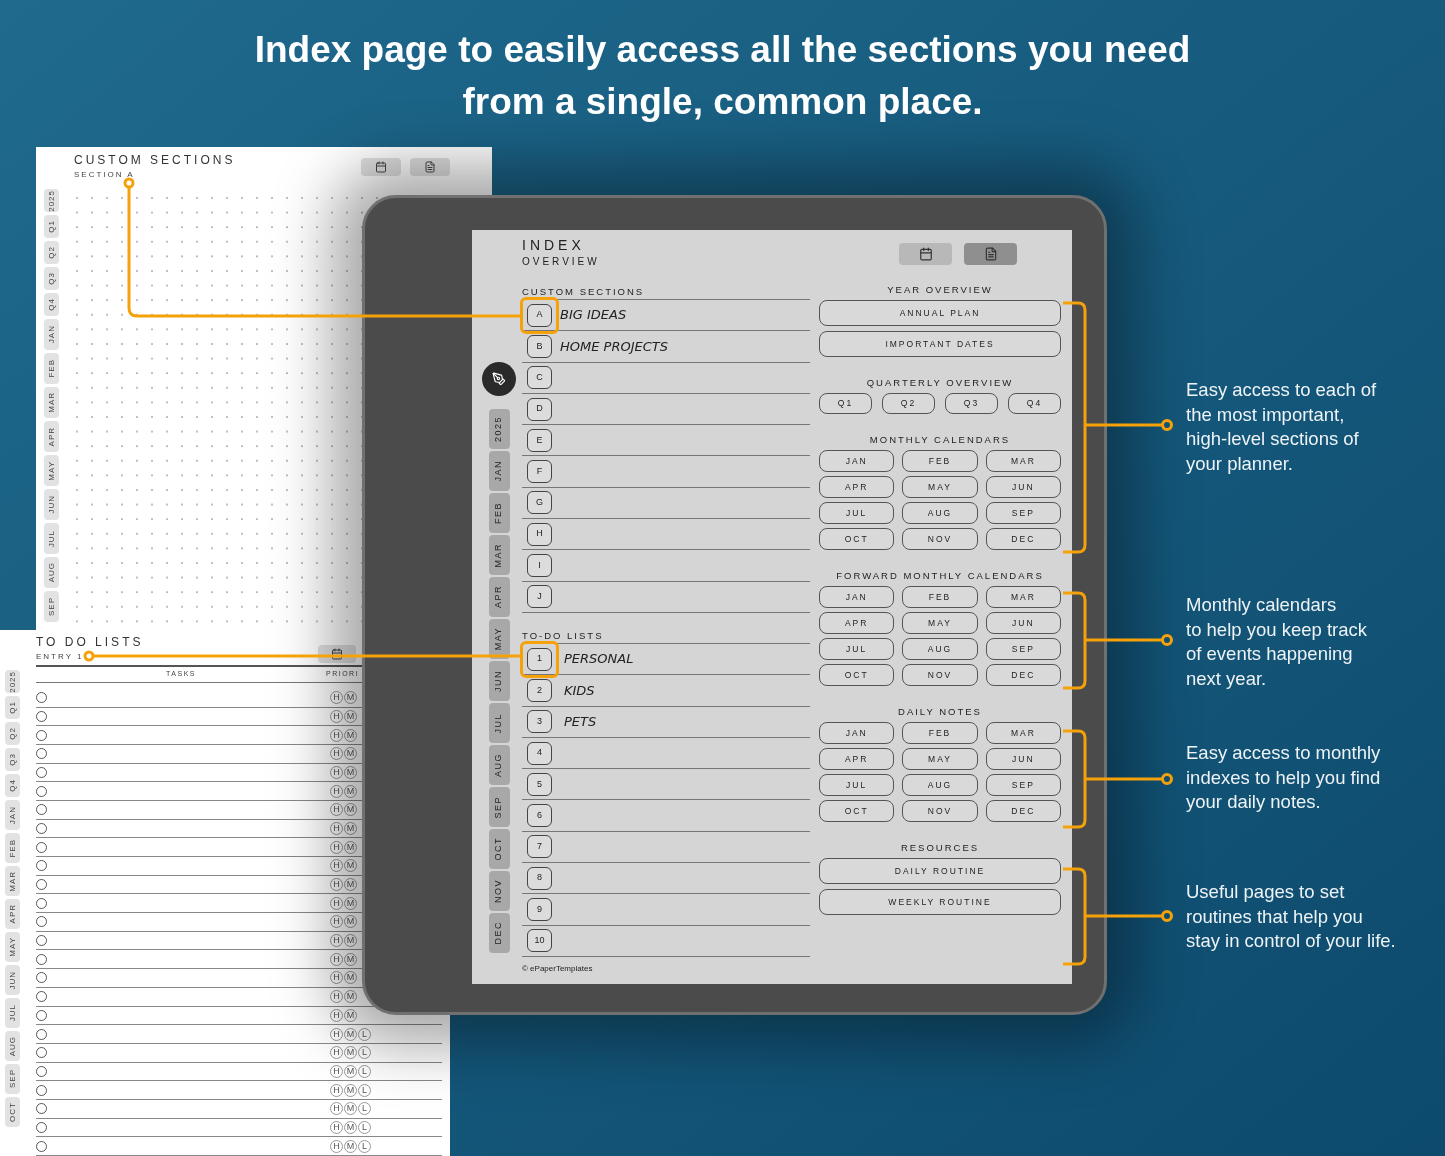 The image size is (1445, 1156). I want to click on index-key-button: G, so click(539, 503).